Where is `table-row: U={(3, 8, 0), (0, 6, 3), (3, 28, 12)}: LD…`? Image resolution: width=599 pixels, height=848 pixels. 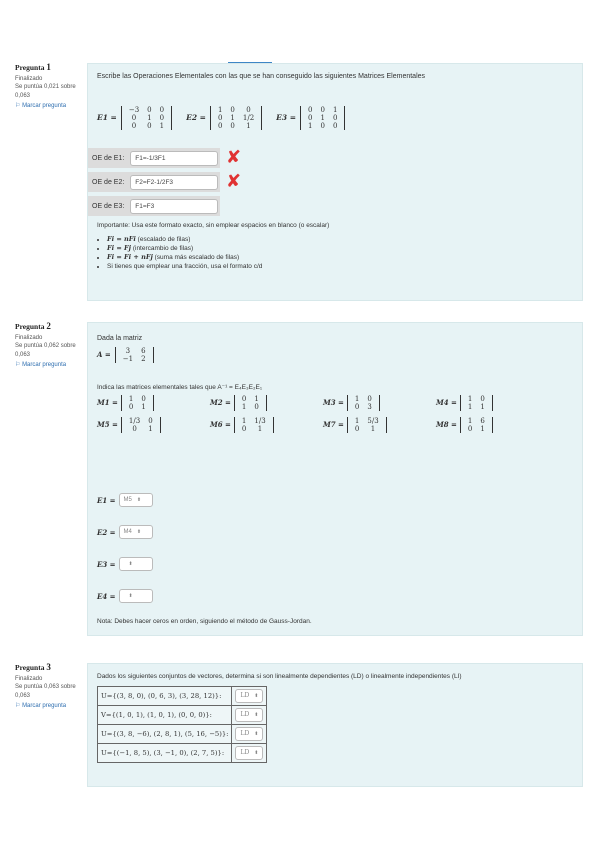 table-row: U={(3, 8, 0), (0, 6, 3), (3, 28, 12)}: LD… is located at coordinates (182, 696).